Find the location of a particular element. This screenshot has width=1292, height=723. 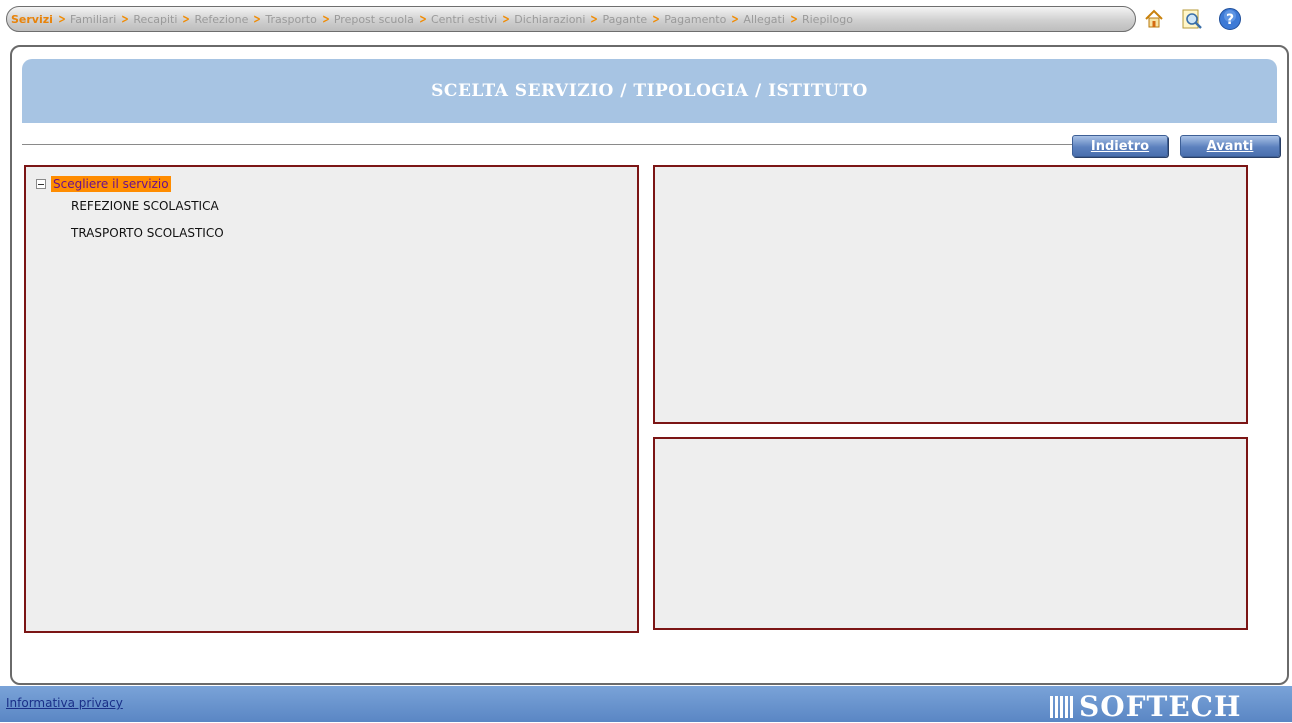

tree-root-label: Scegliere il servizio is located at coordinates (111, 184).